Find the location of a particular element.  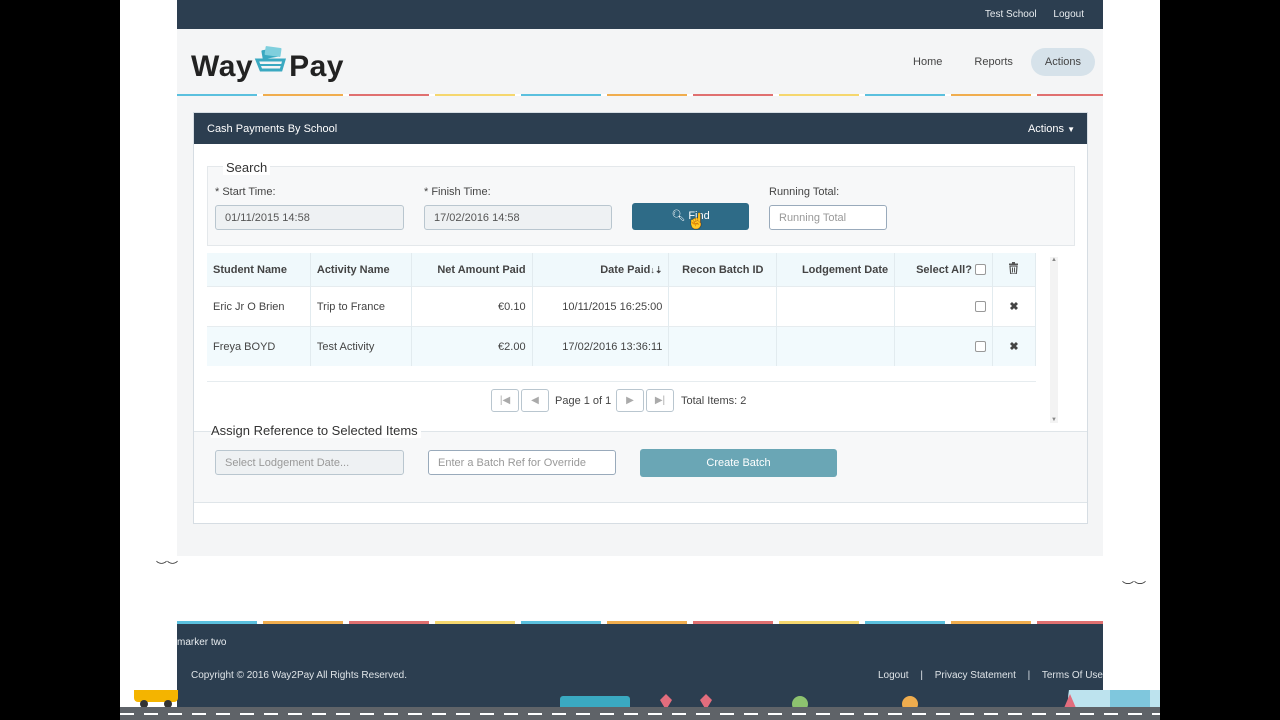

panel-title: Cash Payments By School is located at coordinates (272, 129).